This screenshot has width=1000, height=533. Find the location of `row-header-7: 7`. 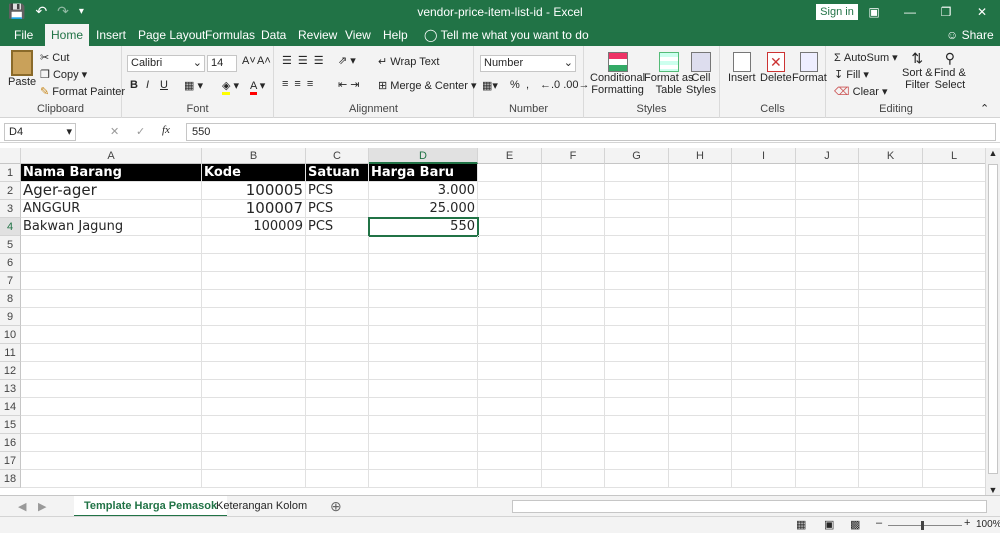

row-header-7: 7 is located at coordinates (10, 281).